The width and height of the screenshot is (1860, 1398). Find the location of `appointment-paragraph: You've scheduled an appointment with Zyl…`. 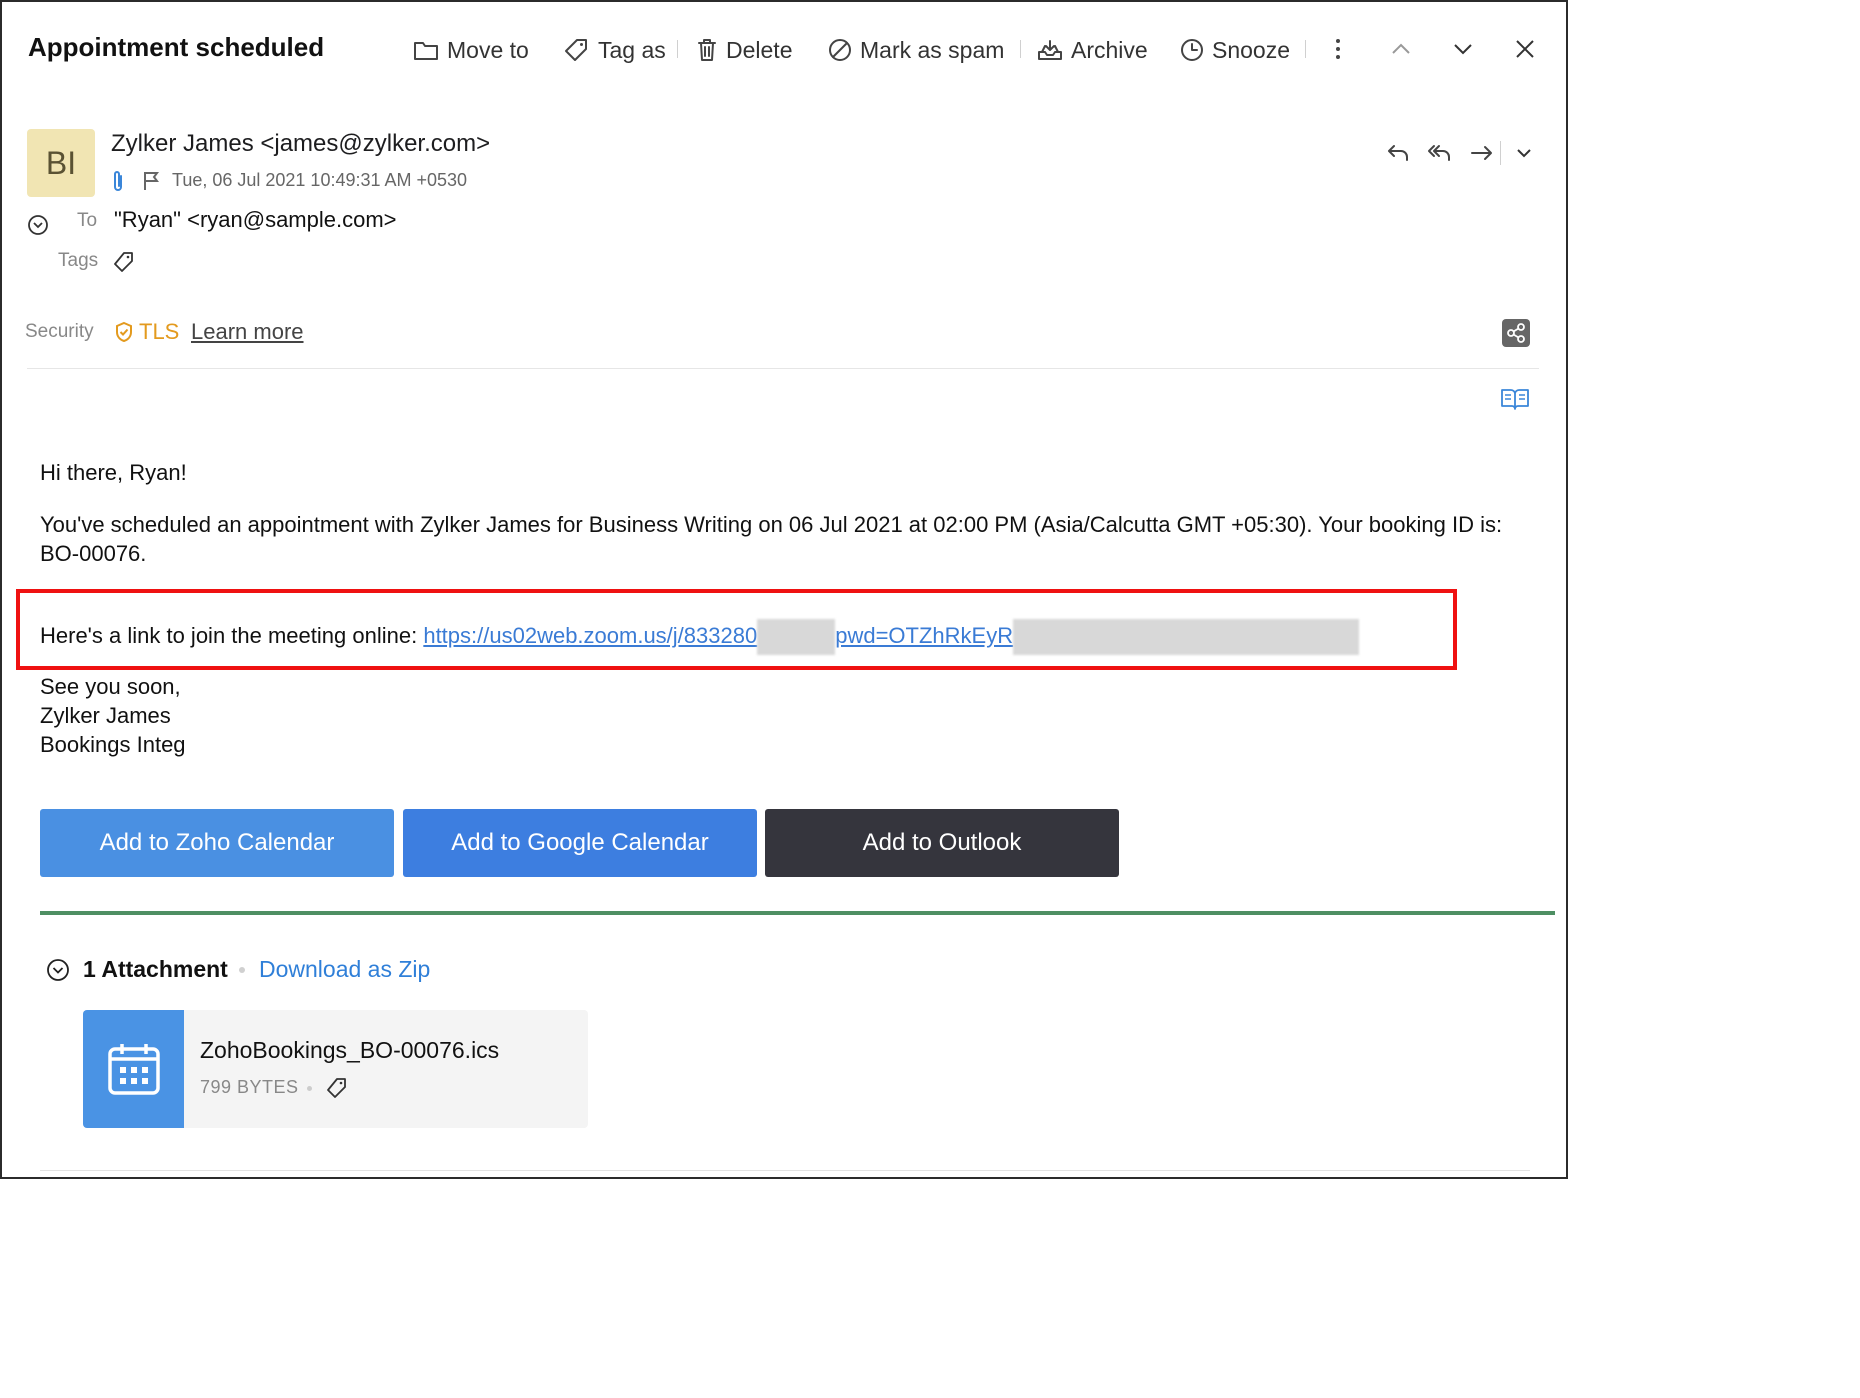

appointment-paragraph: You've scheduled an appointment with Zyl… is located at coordinates (771, 539).